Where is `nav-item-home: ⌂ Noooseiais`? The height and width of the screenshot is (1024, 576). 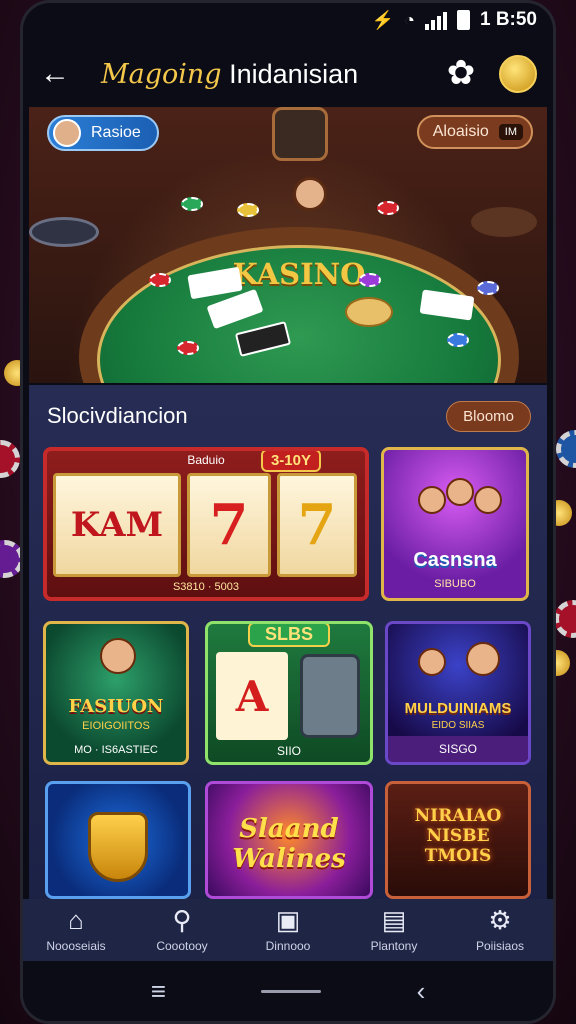
nav-item-home: ⌂ Noooseiais is located at coordinates (76, 930).